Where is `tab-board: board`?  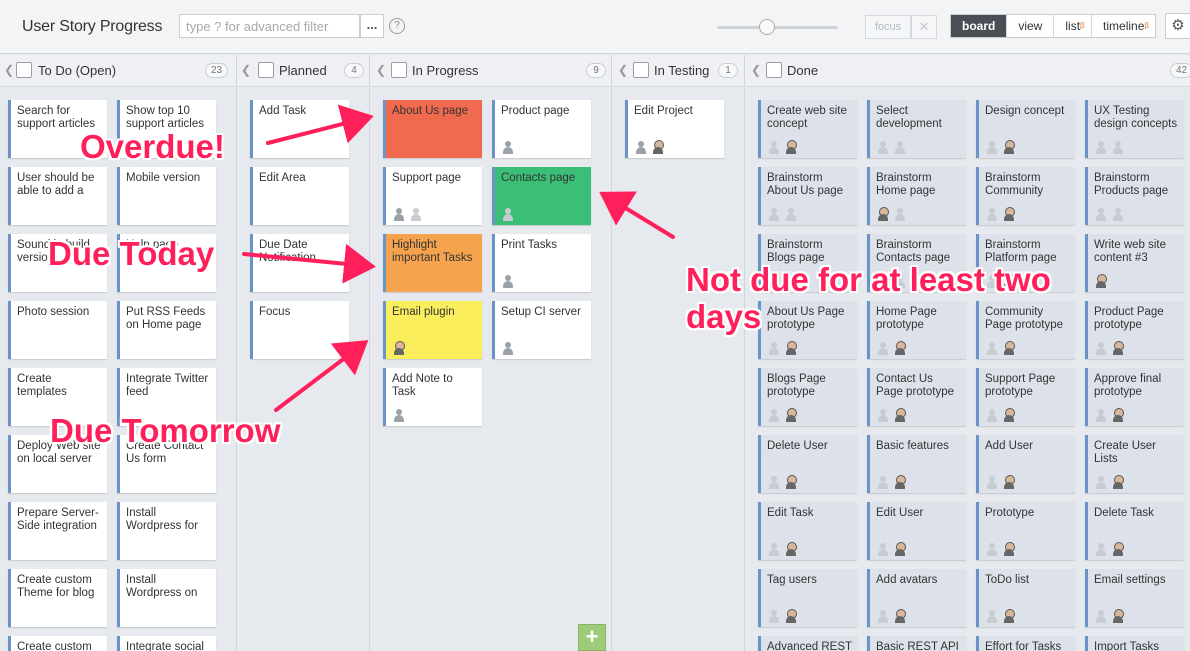
tab-board: board is located at coordinates (979, 26).